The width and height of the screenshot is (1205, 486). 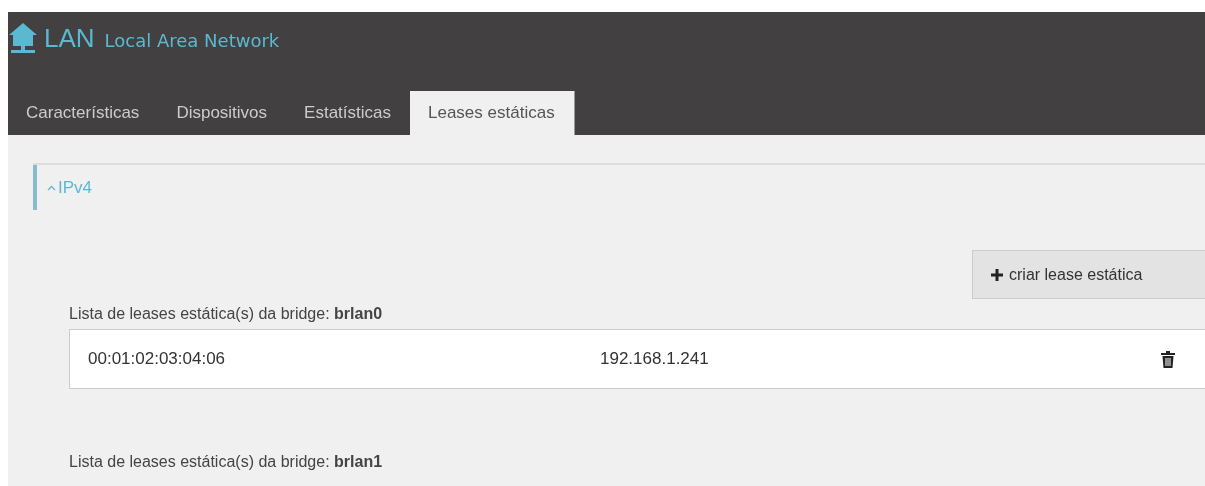 What do you see at coordinates (655, 359) in the screenshot?
I see `ip-address: 192.168.1.241` at bounding box center [655, 359].